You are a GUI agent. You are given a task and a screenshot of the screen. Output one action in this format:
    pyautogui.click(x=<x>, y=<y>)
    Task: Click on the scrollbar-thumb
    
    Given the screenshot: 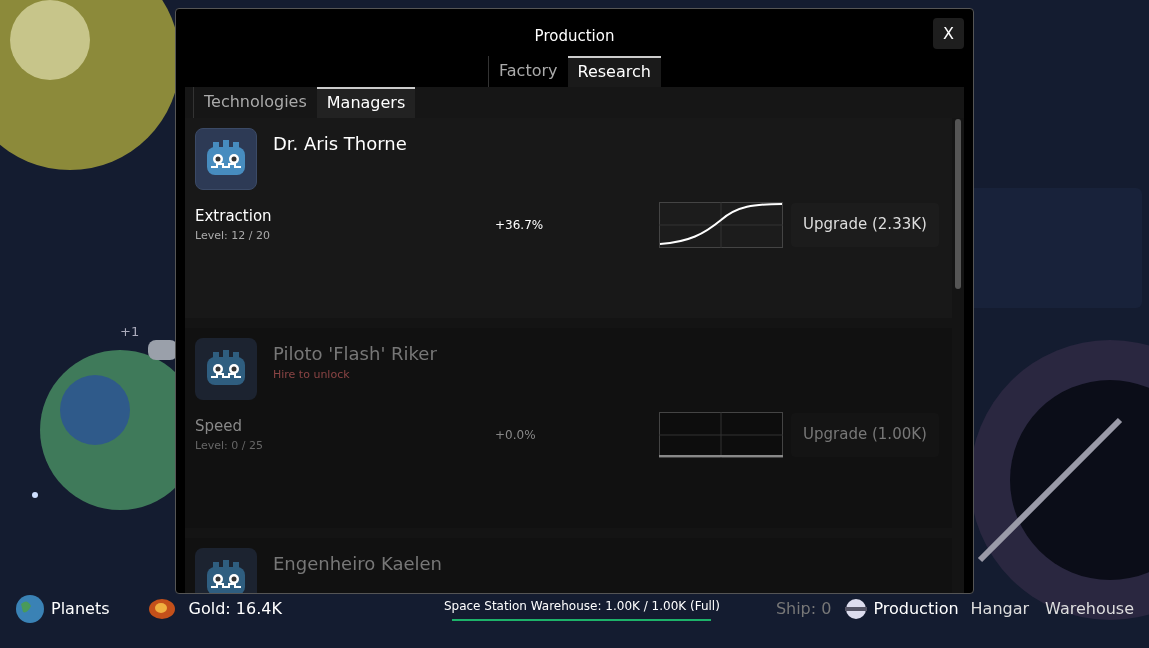 What is the action you would take?
    pyautogui.click(x=958, y=203)
    